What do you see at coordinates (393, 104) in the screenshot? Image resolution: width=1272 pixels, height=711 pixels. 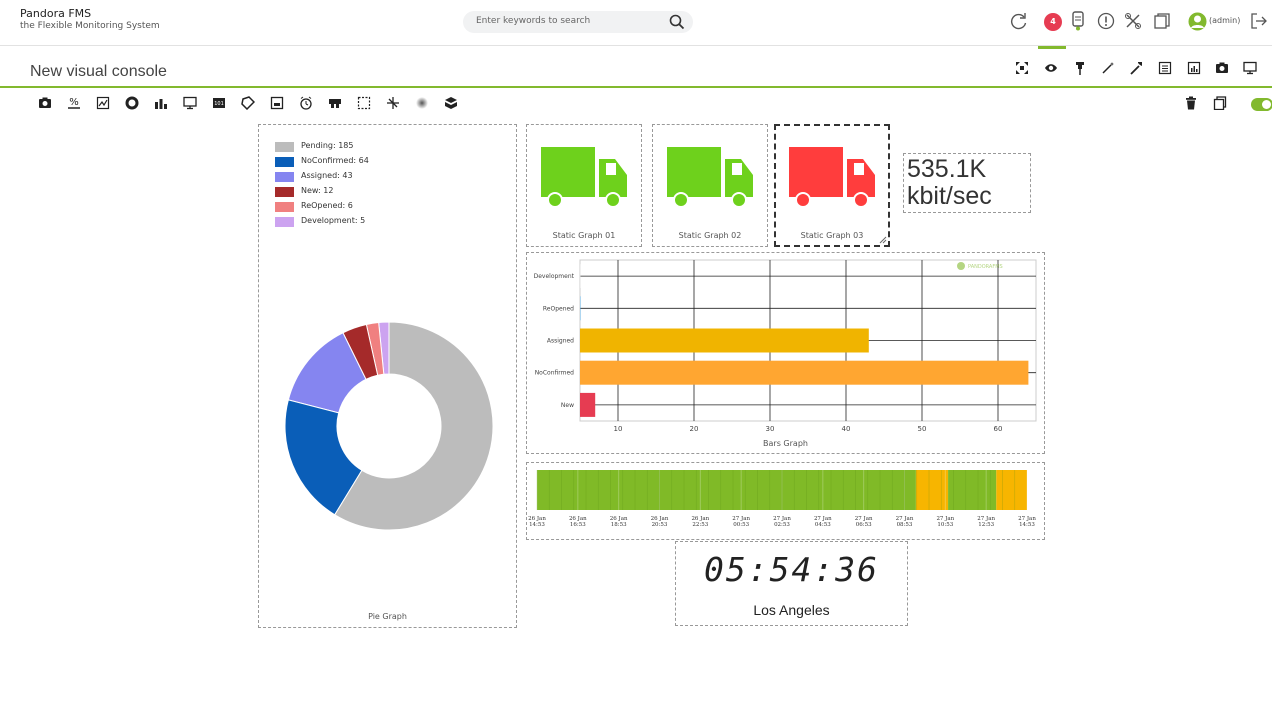 I see `line-icon` at bounding box center [393, 104].